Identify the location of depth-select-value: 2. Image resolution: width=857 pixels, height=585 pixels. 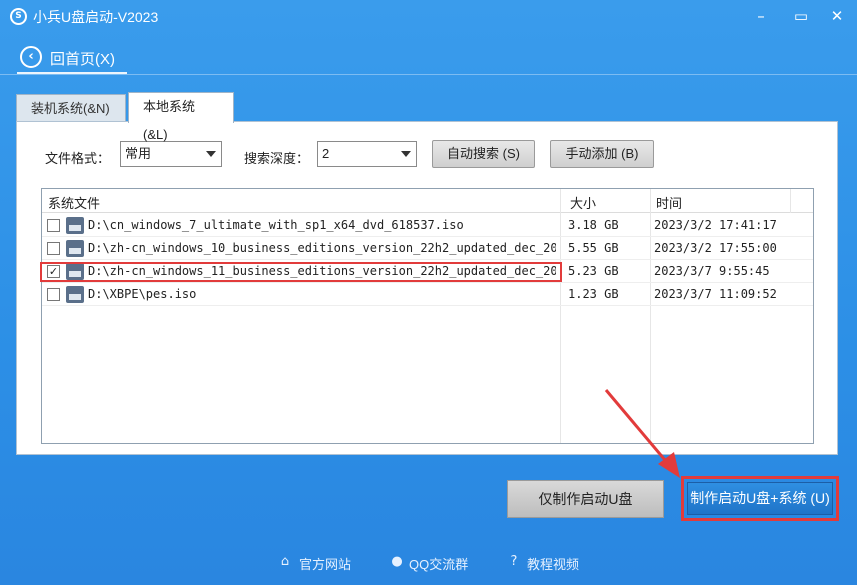
(326, 153).